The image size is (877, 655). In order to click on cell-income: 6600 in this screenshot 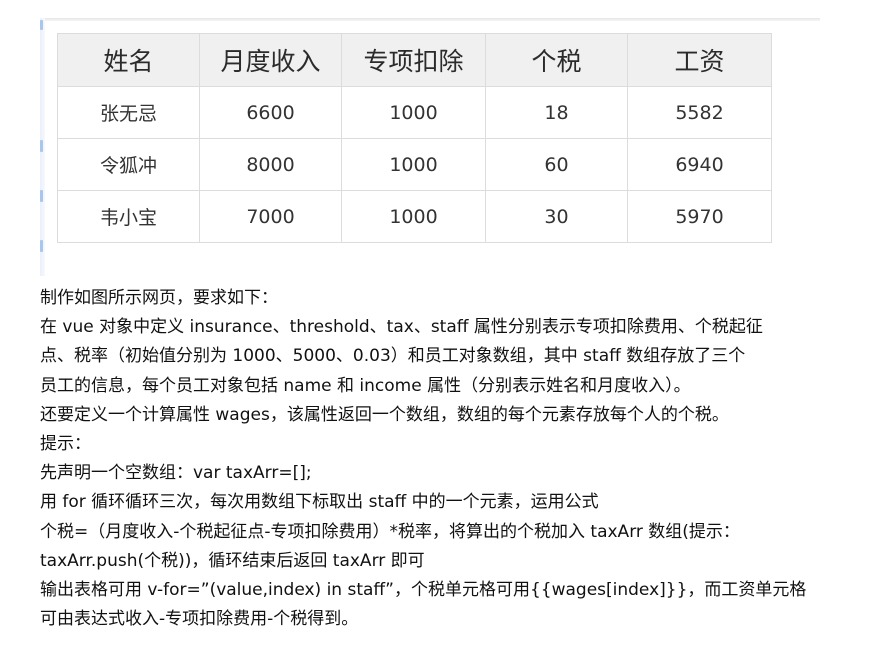, I will do `click(270, 112)`.